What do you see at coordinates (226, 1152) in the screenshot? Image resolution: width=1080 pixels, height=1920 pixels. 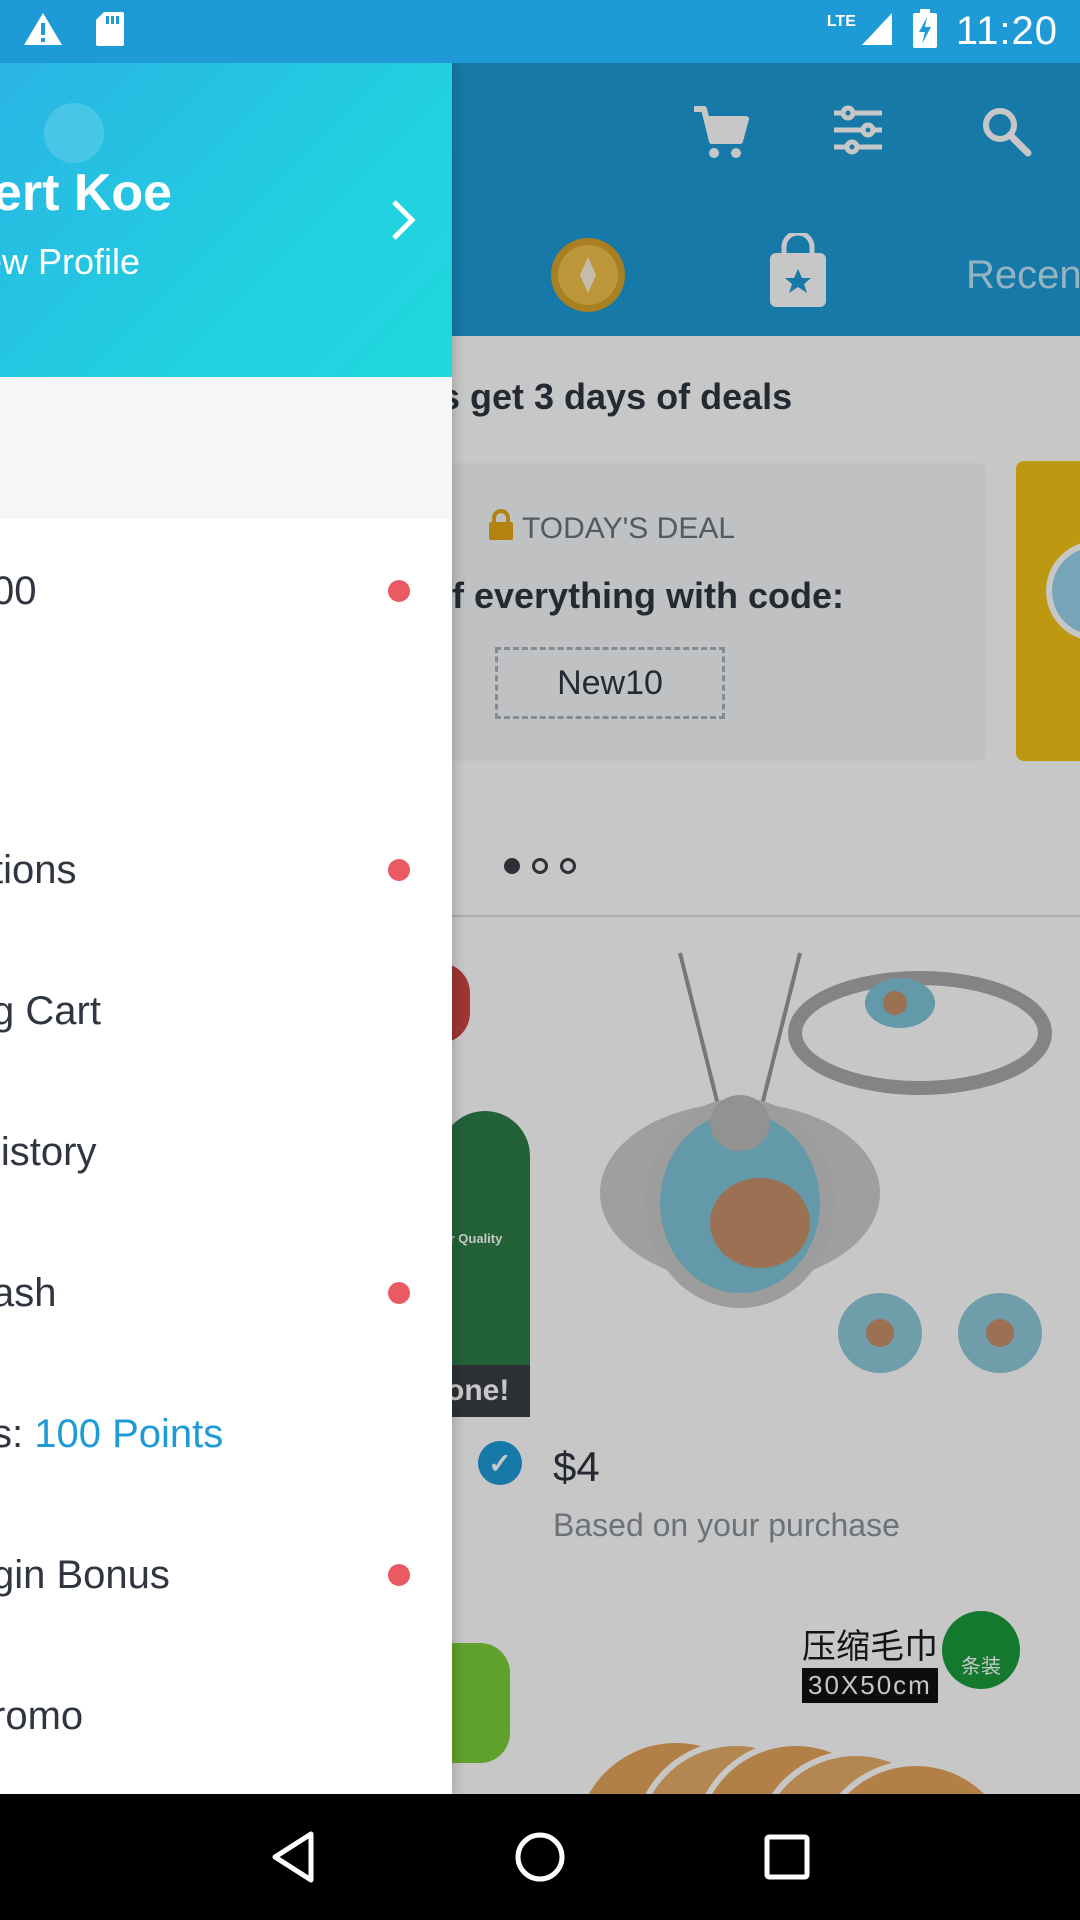 I see `drawer-item-order-history: listory` at bounding box center [226, 1152].